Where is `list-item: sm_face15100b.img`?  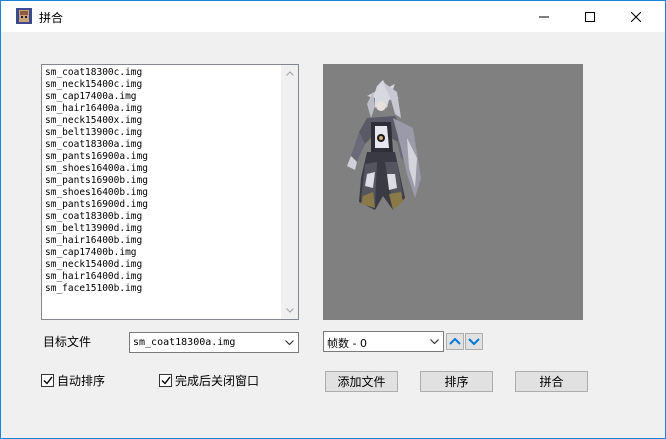 list-item: sm_face15100b.img is located at coordinates (162, 289).